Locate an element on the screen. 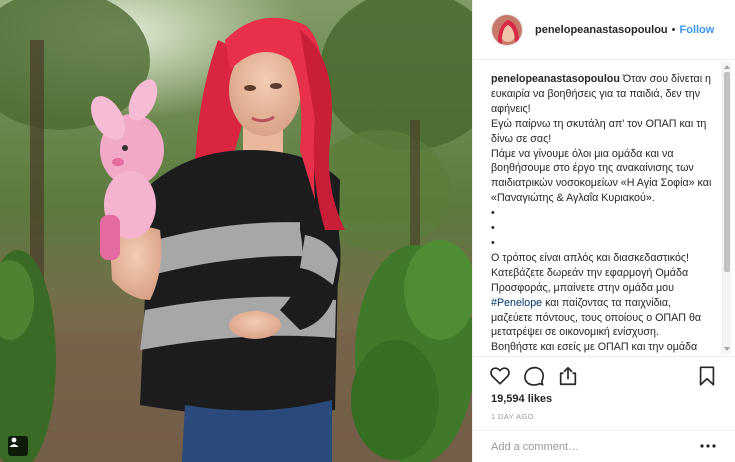 This screenshot has height=462, width=735. avatar is located at coordinates (507, 29).